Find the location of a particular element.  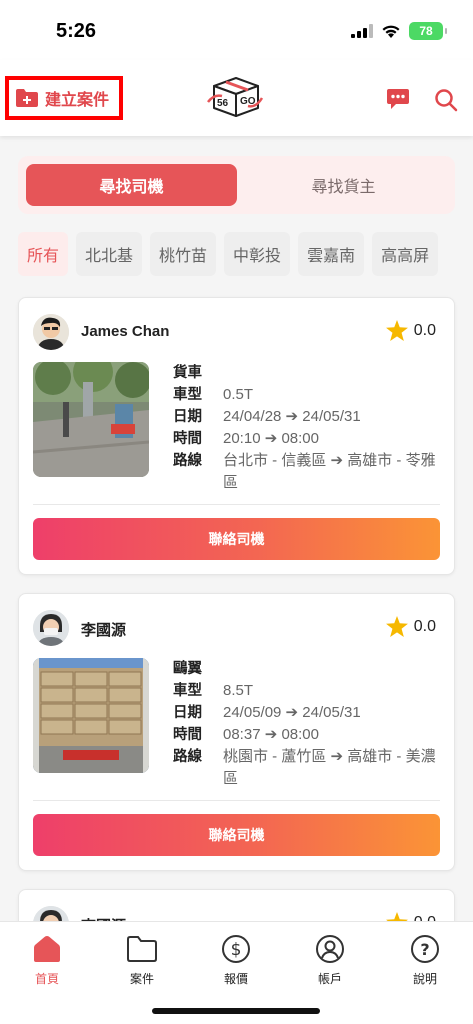

nav-help: ? 說明 is located at coordinates (425, 960).